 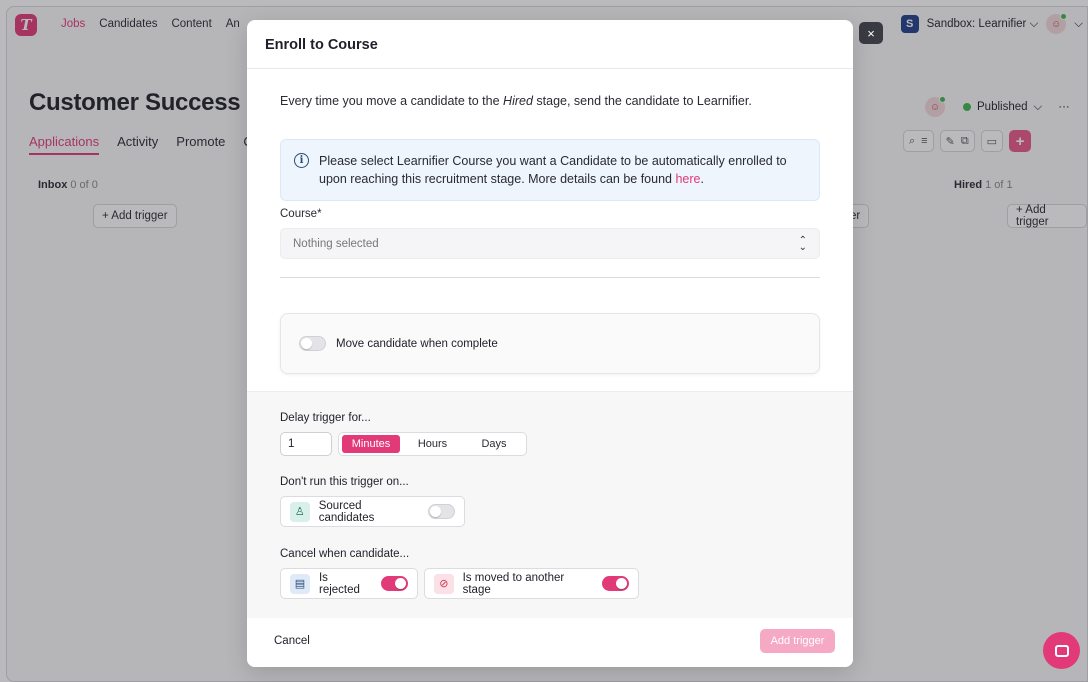 I want to click on sourced-candidates-chip: ♙ Sourced candidates, so click(x=372, y=511).